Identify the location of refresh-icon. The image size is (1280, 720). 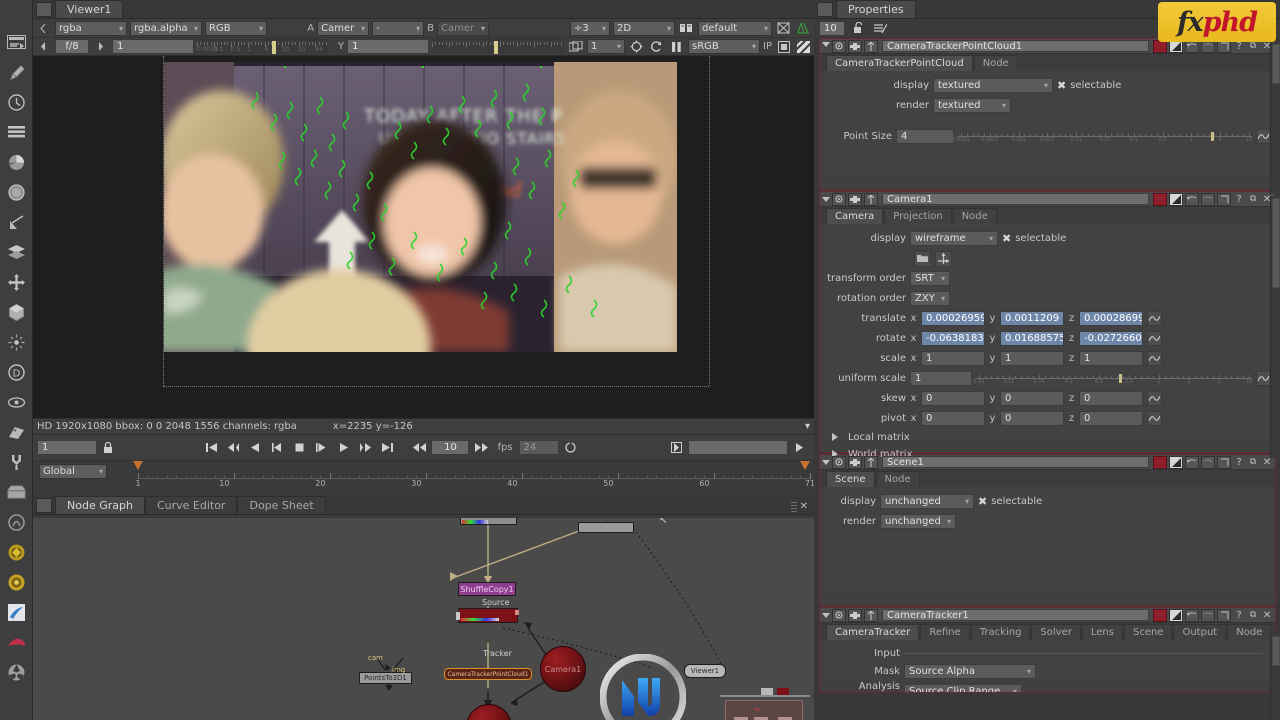
(656, 47).